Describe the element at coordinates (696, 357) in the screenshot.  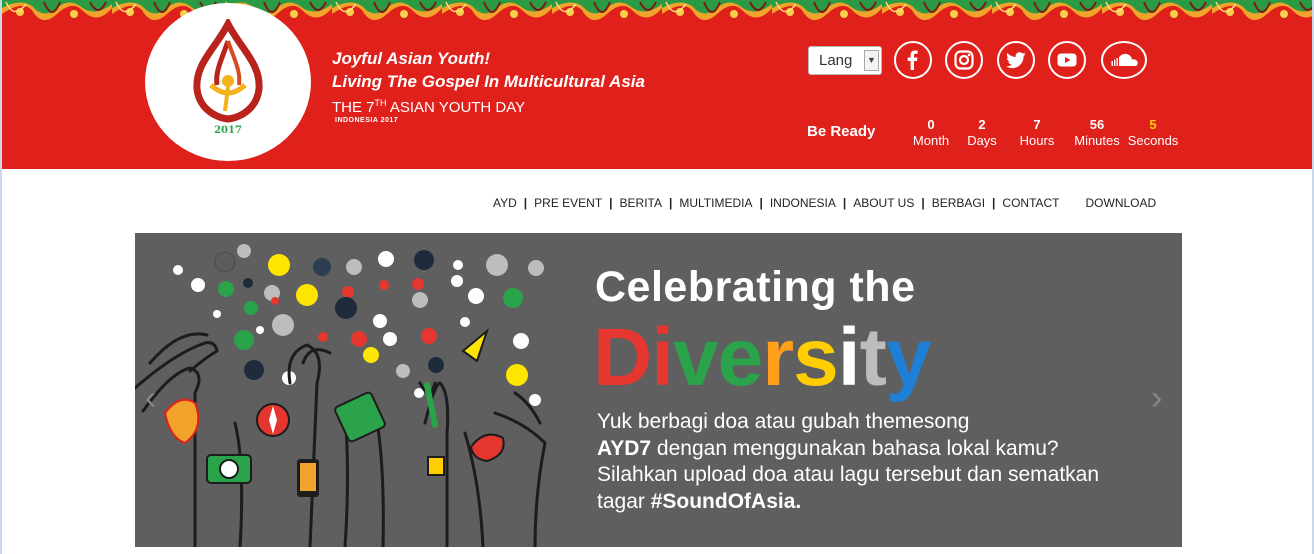
I see `diversity-letter: v` at that location.